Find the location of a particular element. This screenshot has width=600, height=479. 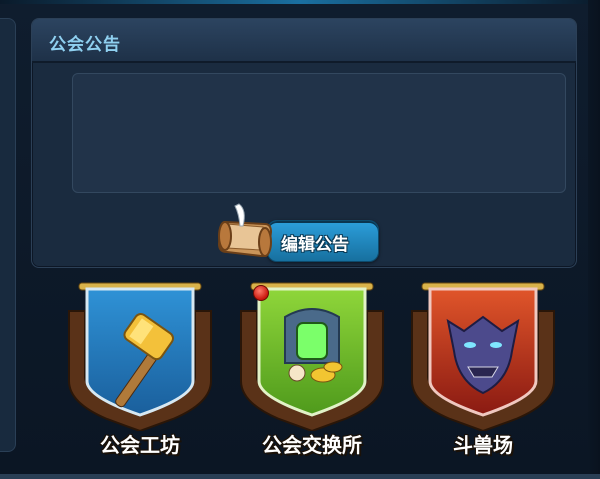

treasure-shrine-icon is located at coordinates (312, 356).